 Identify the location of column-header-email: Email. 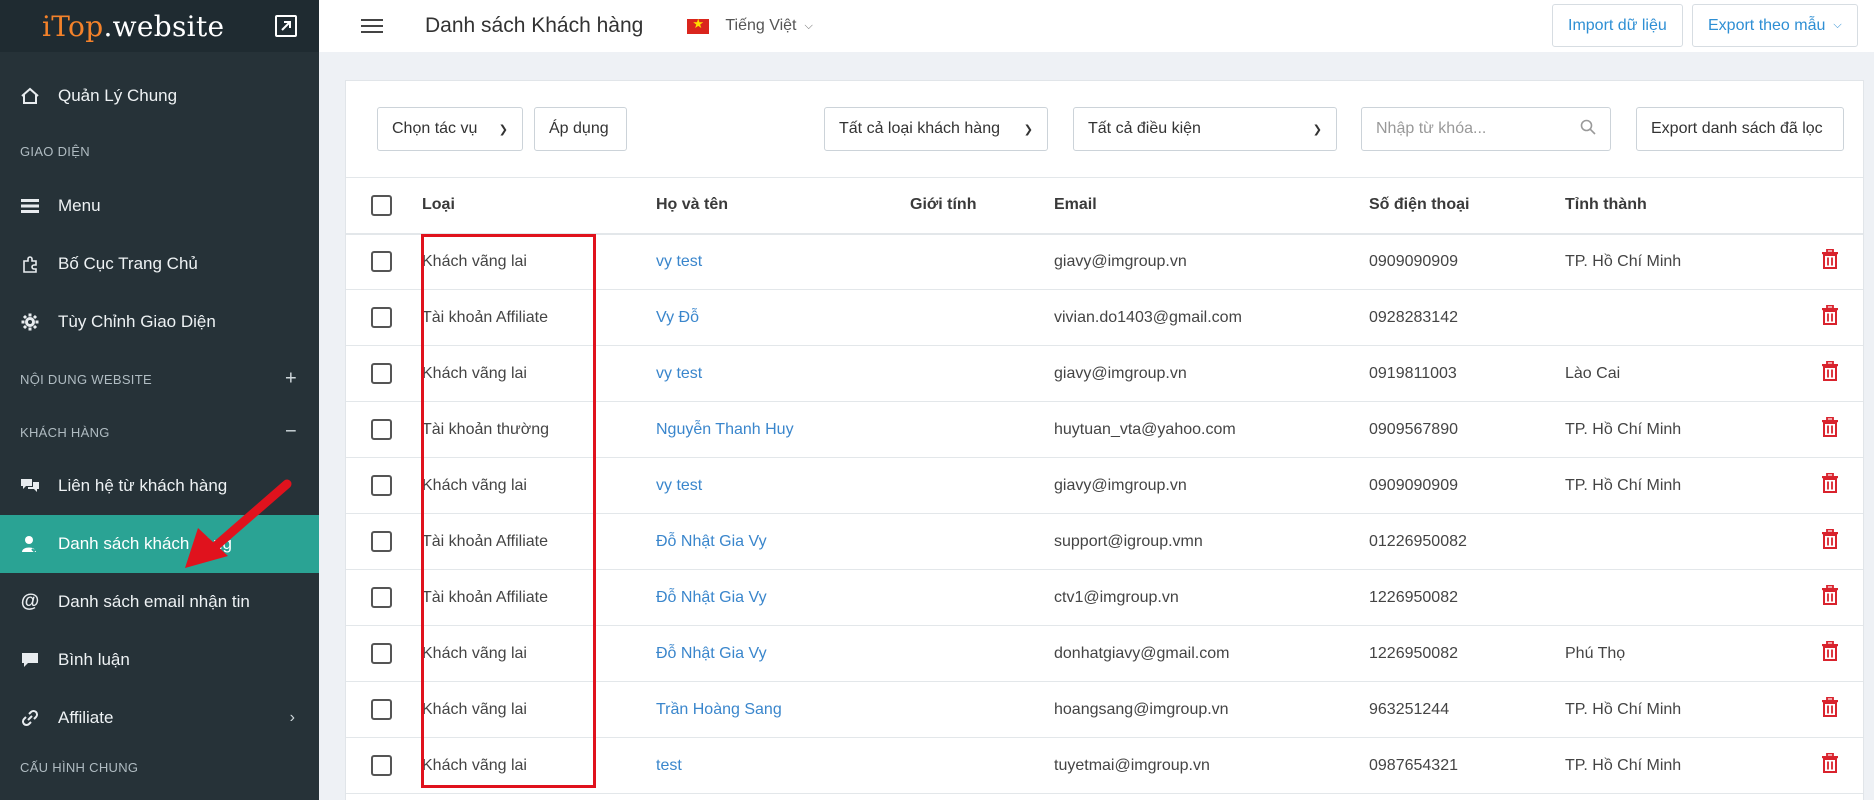
(1211, 206).